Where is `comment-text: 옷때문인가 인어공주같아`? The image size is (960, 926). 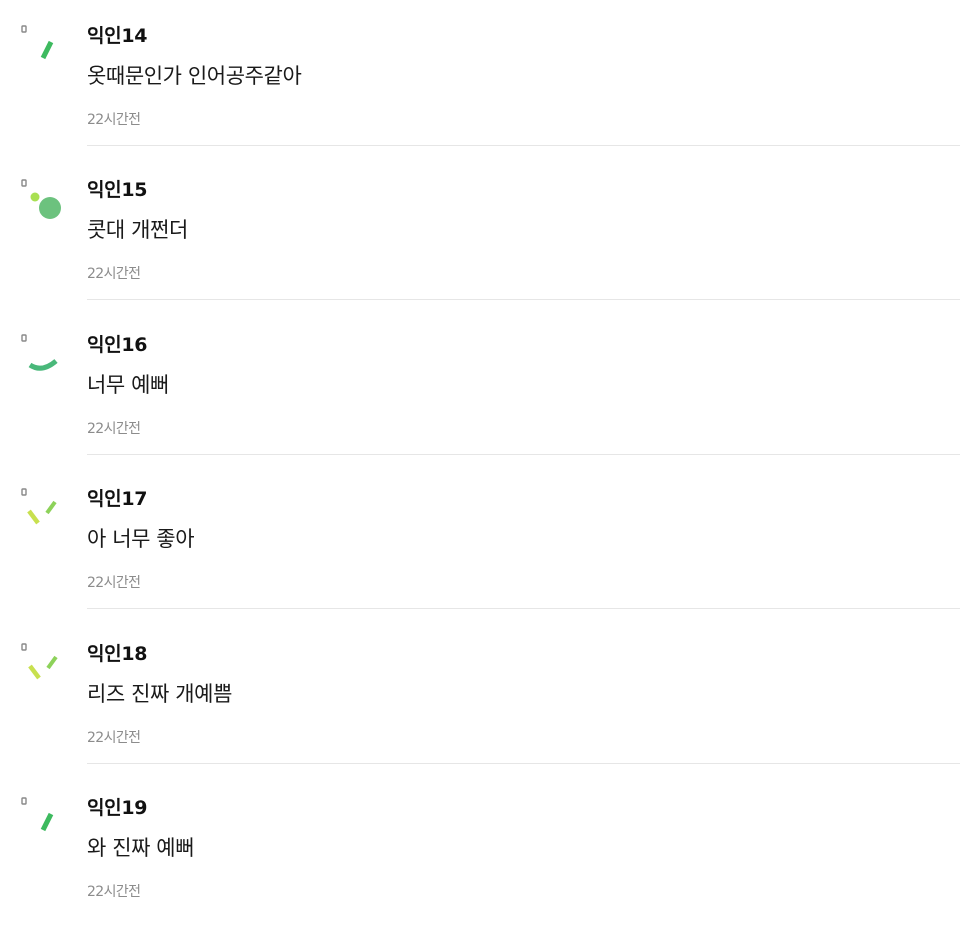 comment-text: 옷때문인가 인어공주같아 is located at coordinates (194, 76).